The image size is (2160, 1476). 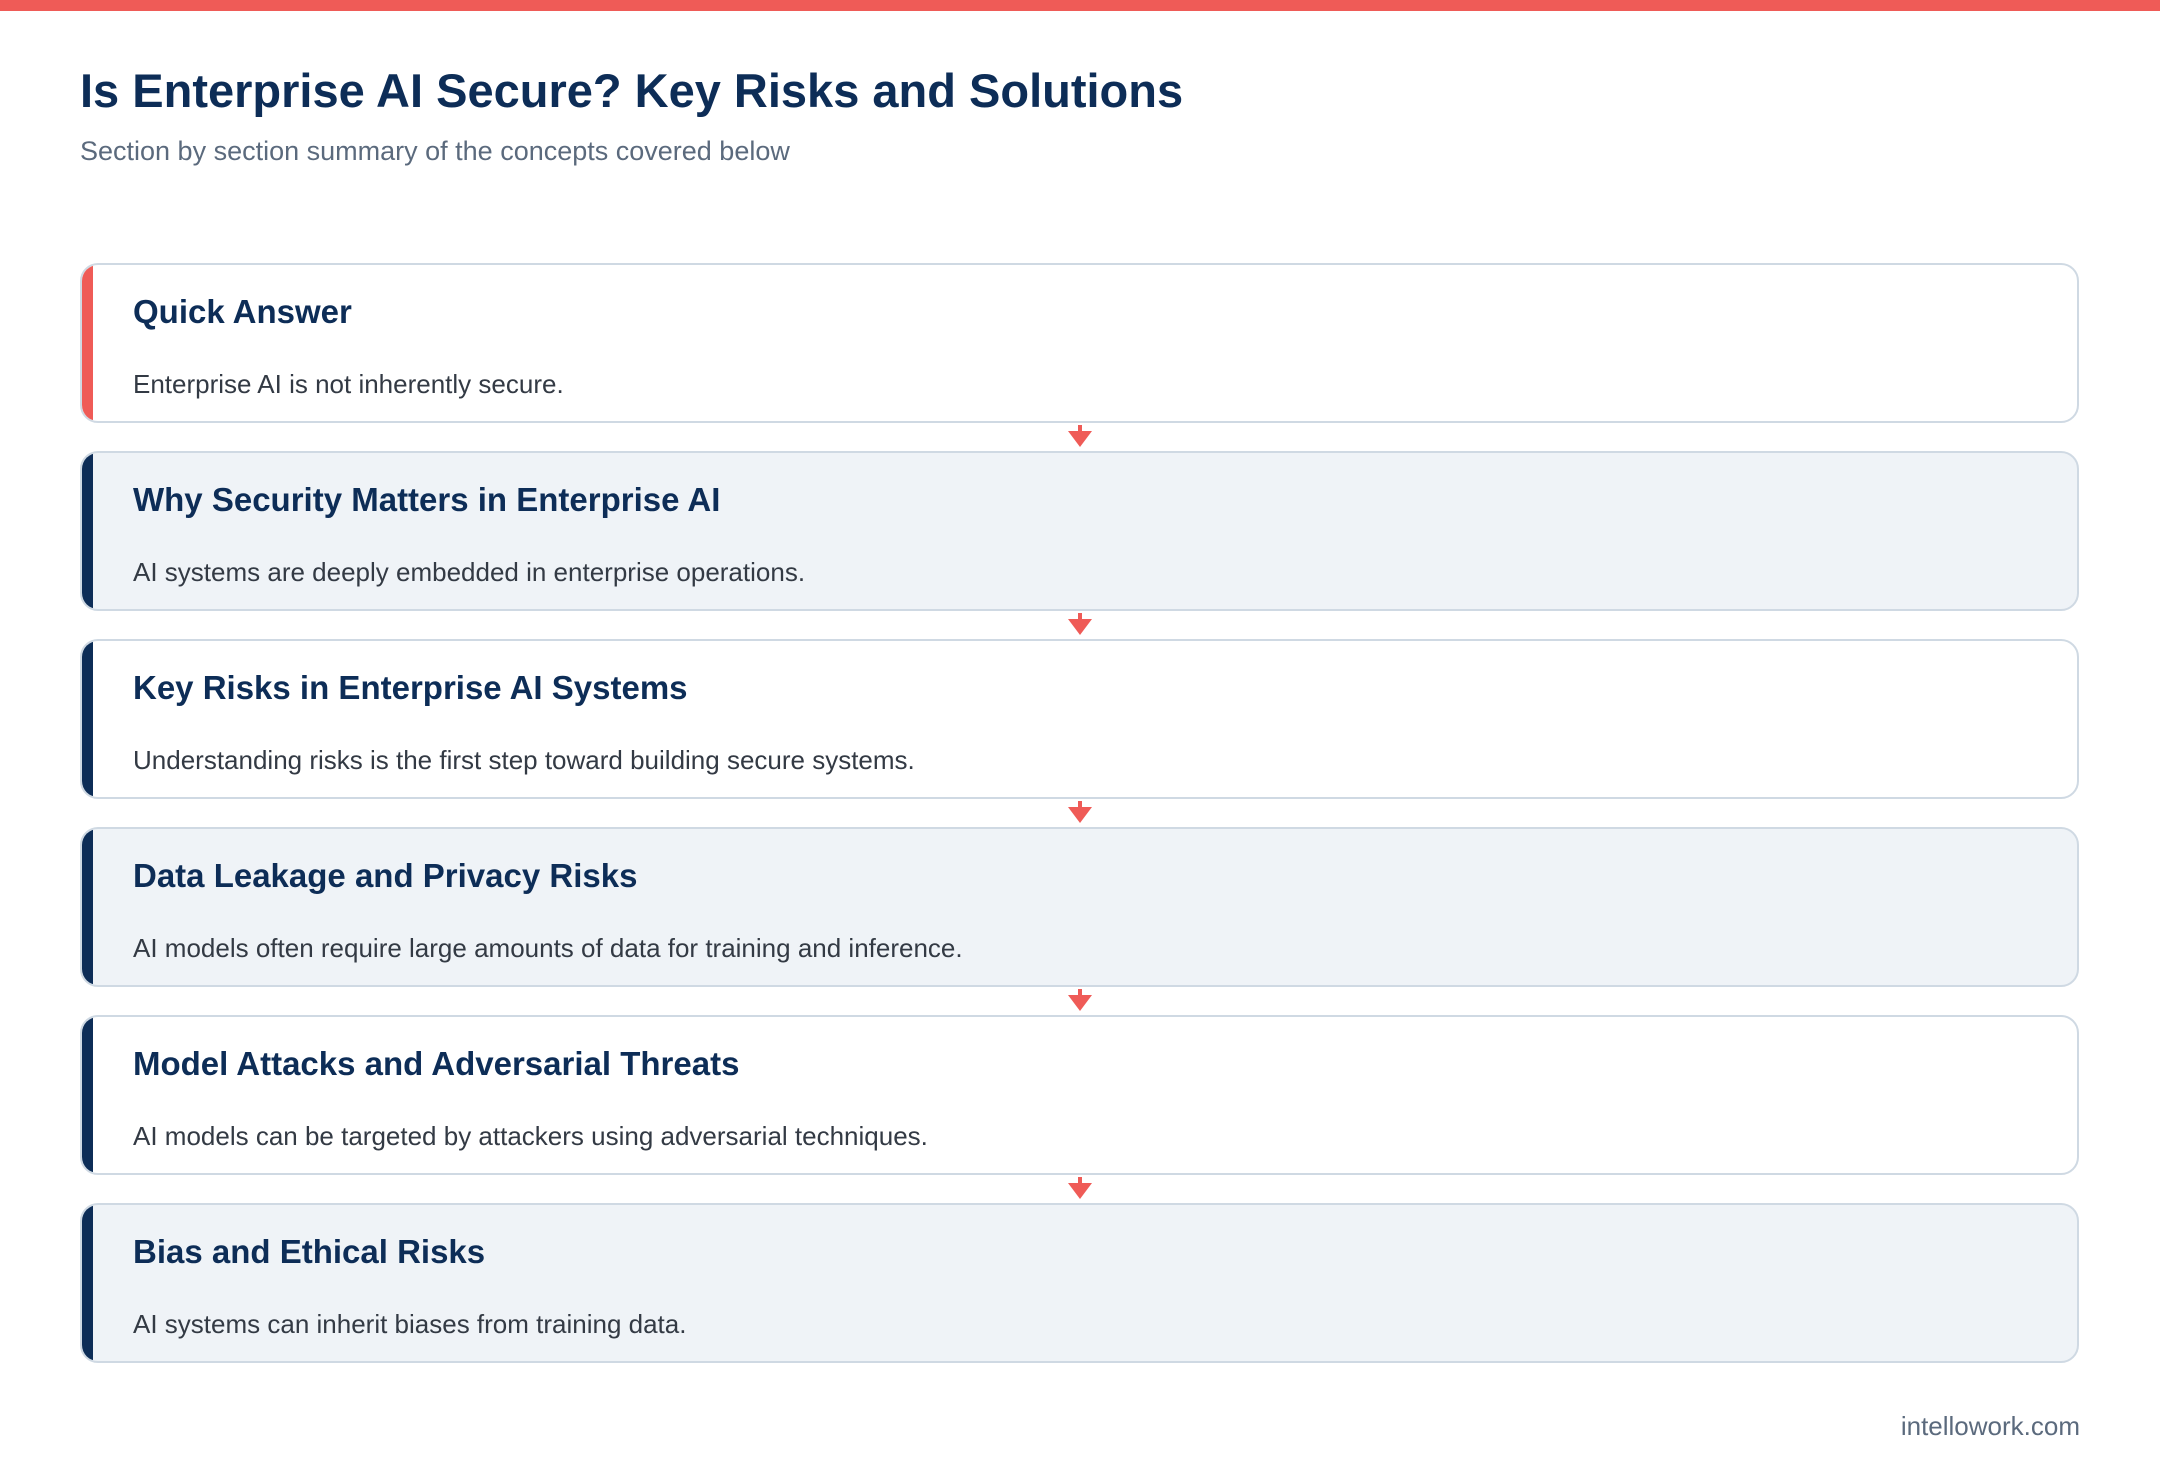 What do you see at coordinates (1080, 5) in the screenshot?
I see `top-accent-bar` at bounding box center [1080, 5].